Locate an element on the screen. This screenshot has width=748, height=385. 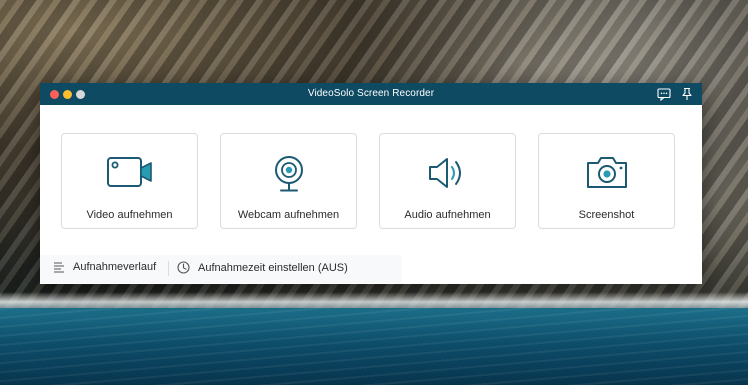
video-record-label: Video aufnehmen is located at coordinates (129, 215).